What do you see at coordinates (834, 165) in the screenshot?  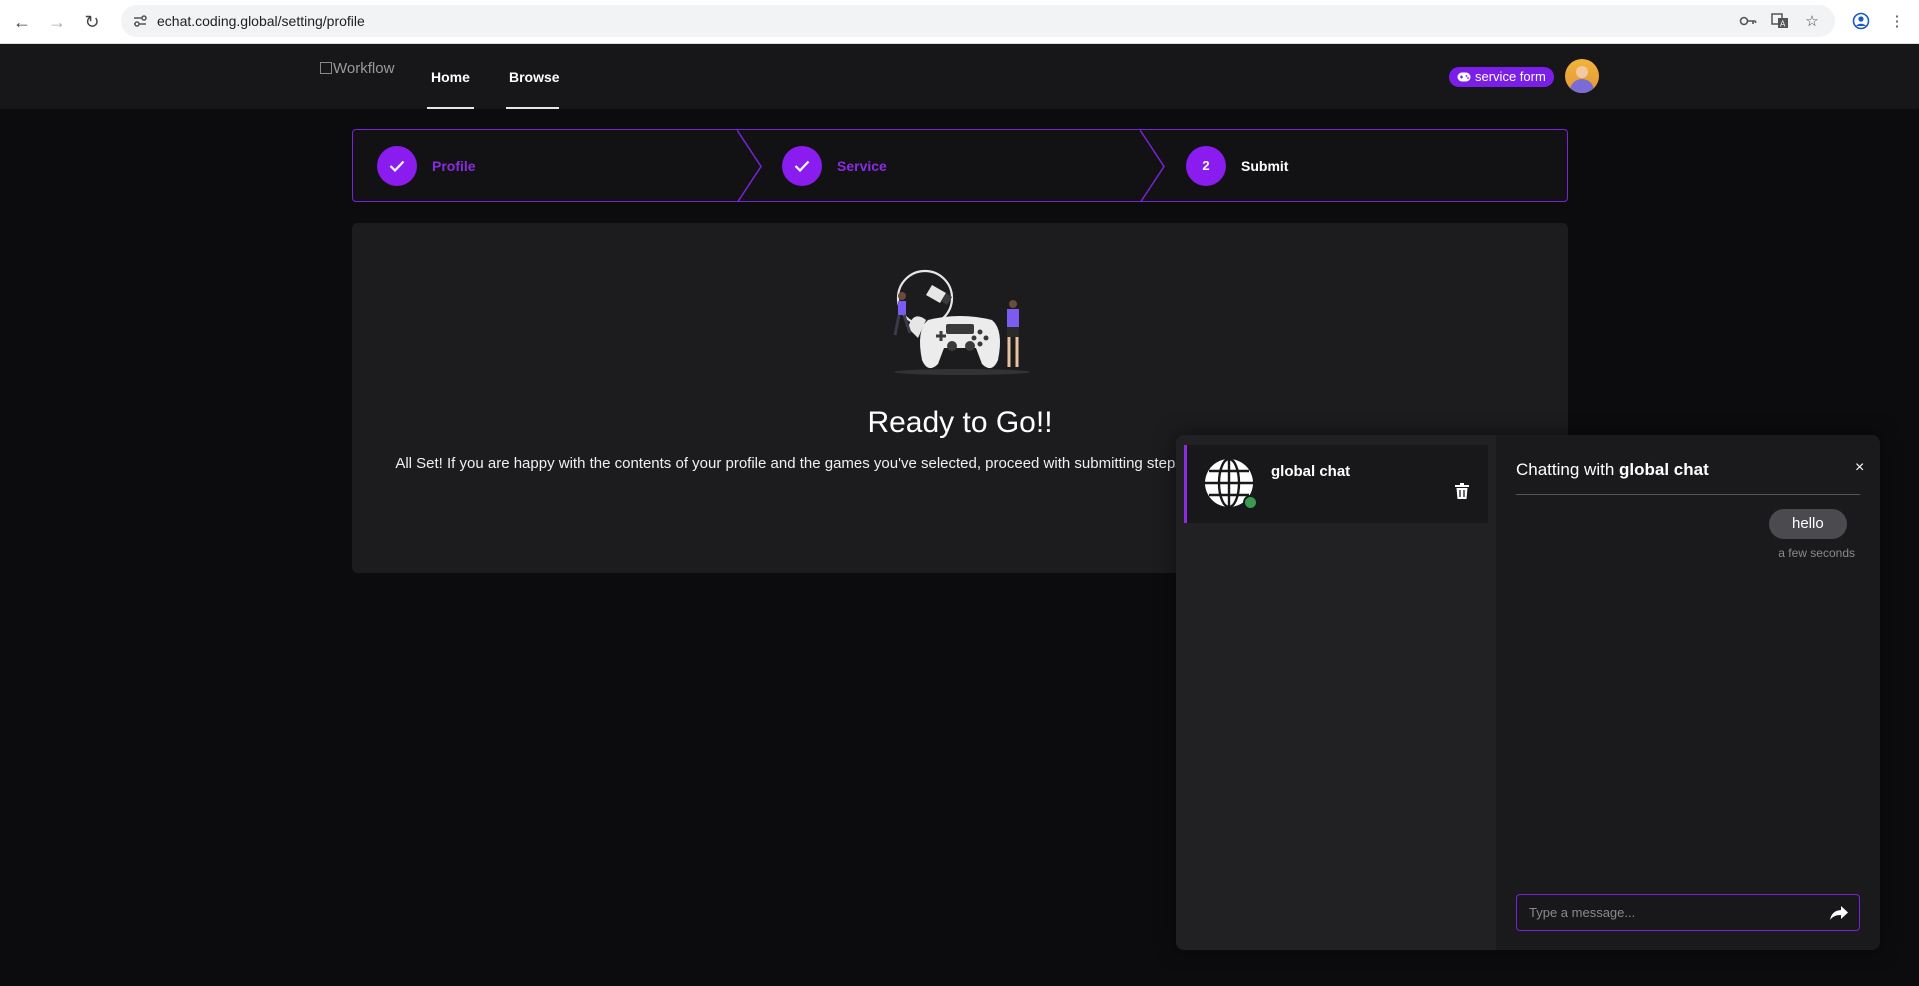 I see `step-service: Service` at bounding box center [834, 165].